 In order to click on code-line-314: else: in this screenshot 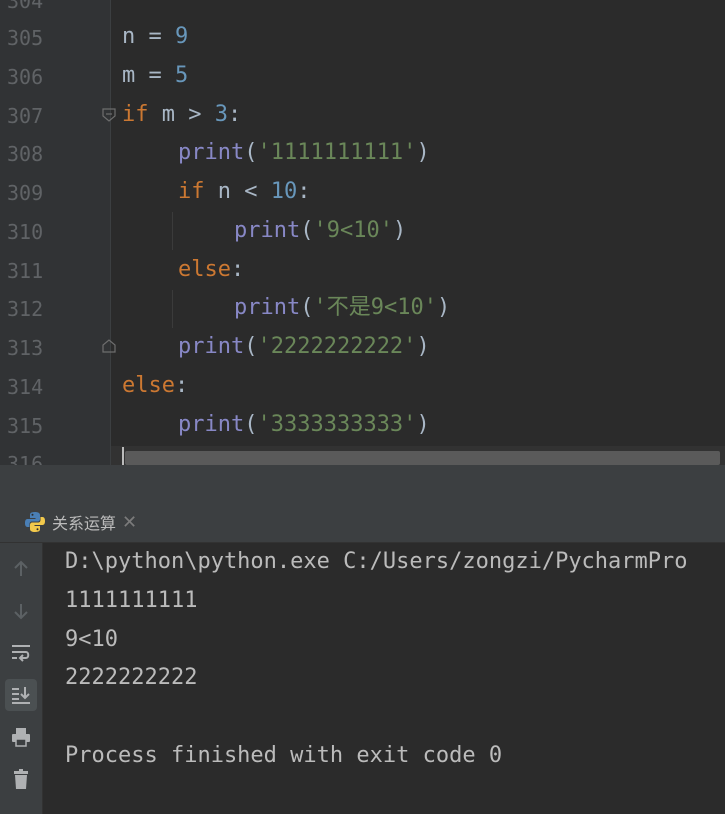, I will do `click(155, 385)`.